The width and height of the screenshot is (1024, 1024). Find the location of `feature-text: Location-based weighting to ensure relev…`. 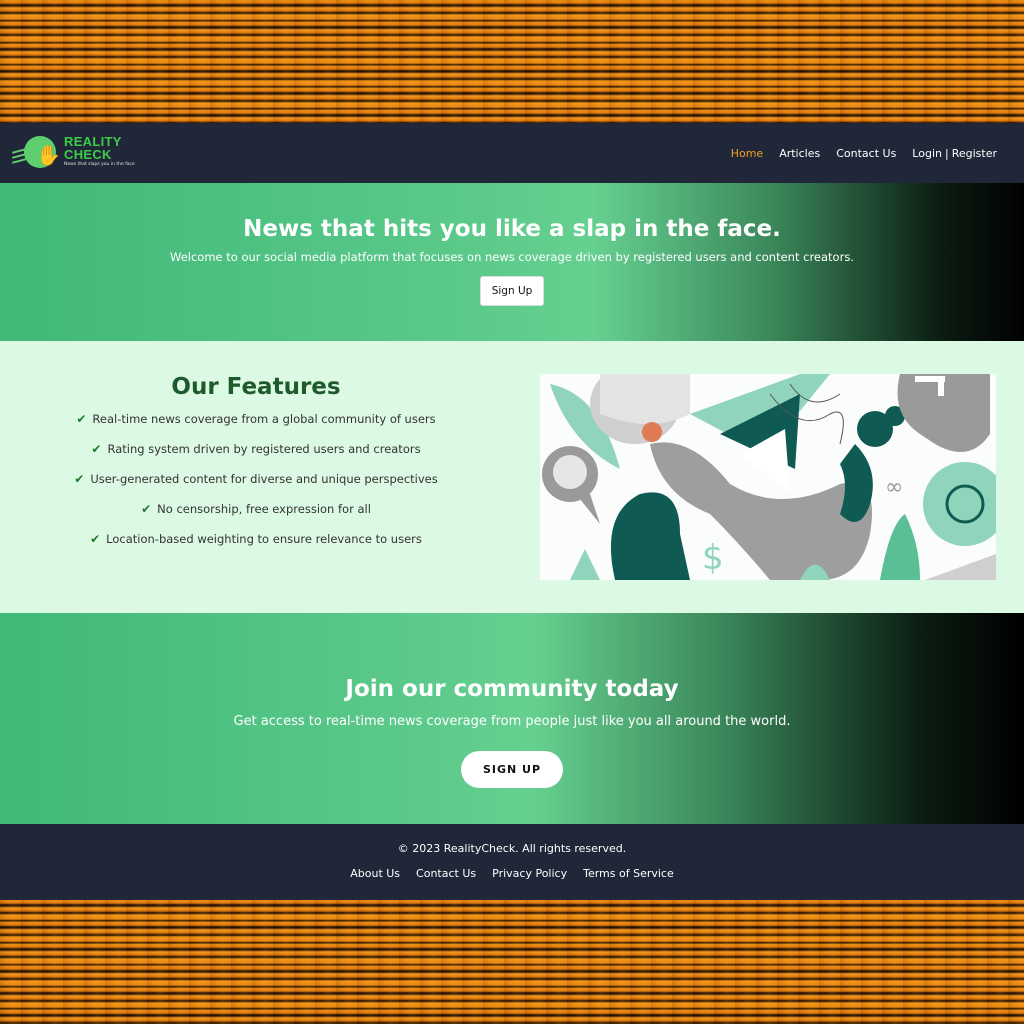

feature-text: Location-based weighting to ensure relev… is located at coordinates (264, 539).